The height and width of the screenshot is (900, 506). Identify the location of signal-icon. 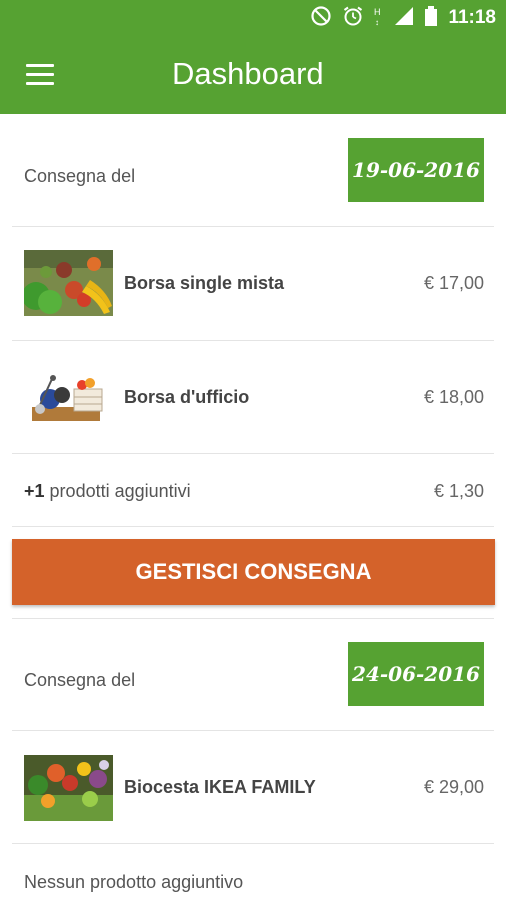
(404, 18).